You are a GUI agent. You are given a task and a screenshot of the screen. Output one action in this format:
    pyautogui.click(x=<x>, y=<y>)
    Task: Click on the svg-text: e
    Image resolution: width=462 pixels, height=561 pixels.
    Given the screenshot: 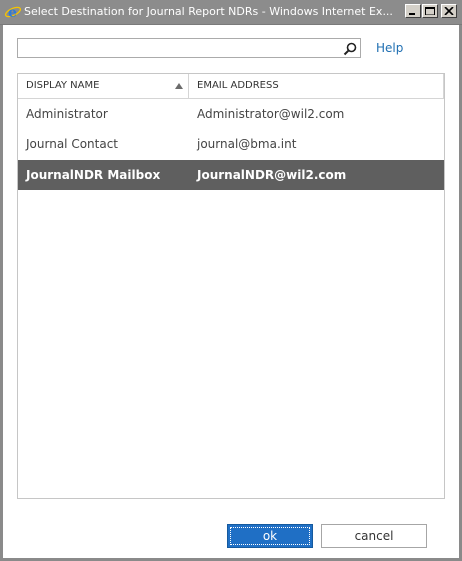 What is the action you would take?
    pyautogui.click(x=12, y=13)
    